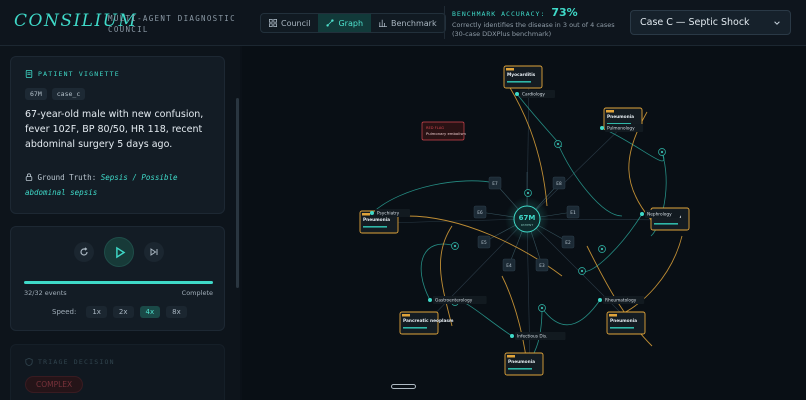 The height and width of the screenshot is (400, 806). What do you see at coordinates (123, 312) in the screenshot?
I see `speed-2x-button: 2x` at bounding box center [123, 312].